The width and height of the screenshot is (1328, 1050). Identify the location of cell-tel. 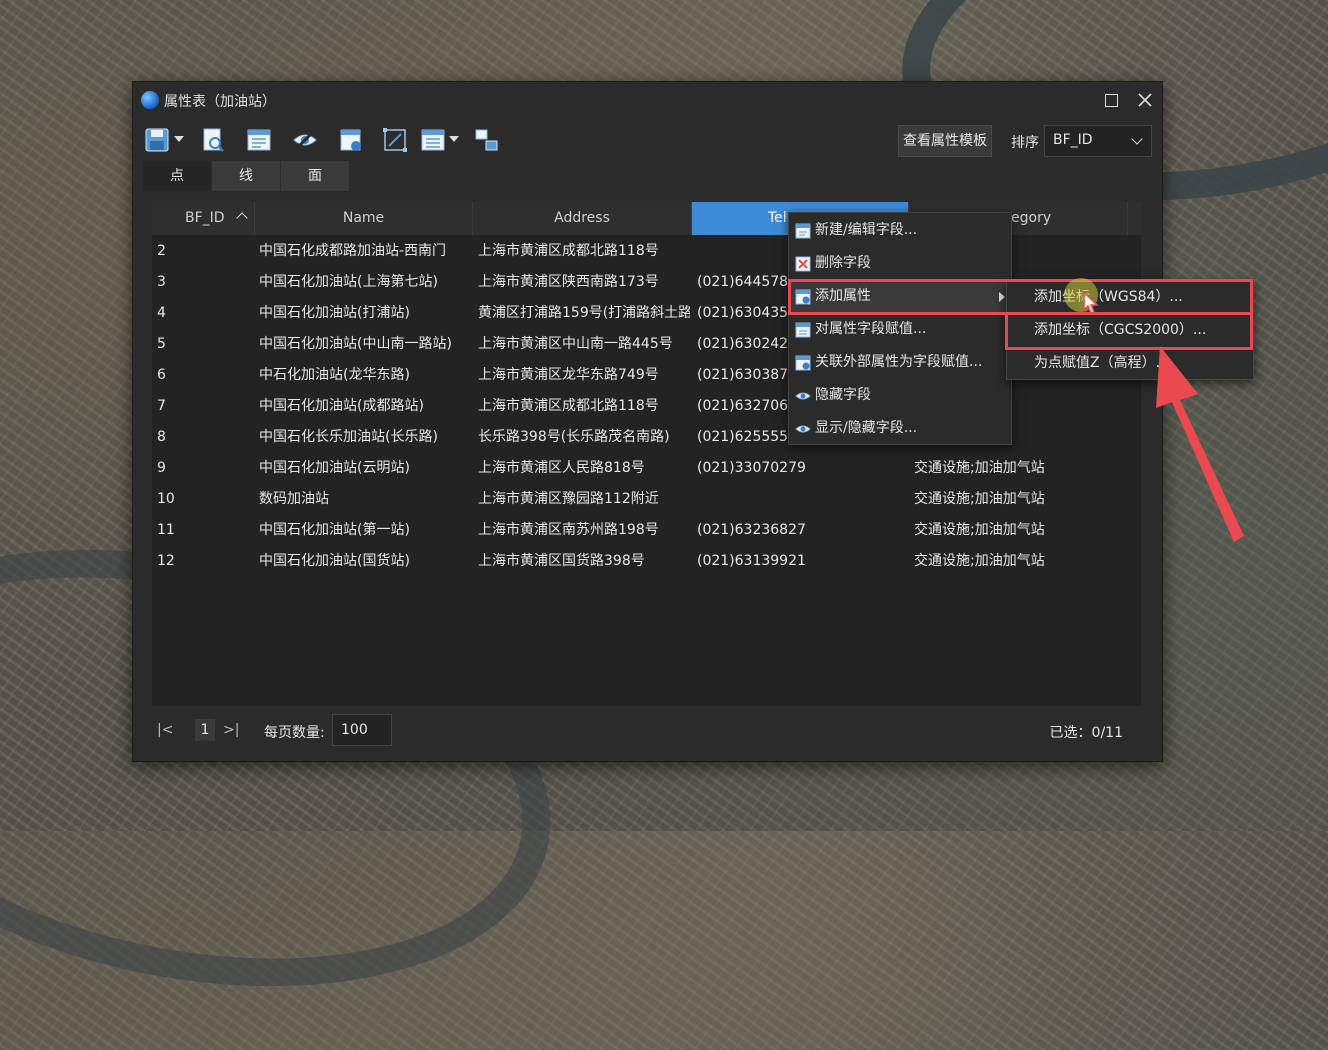
(802, 499).